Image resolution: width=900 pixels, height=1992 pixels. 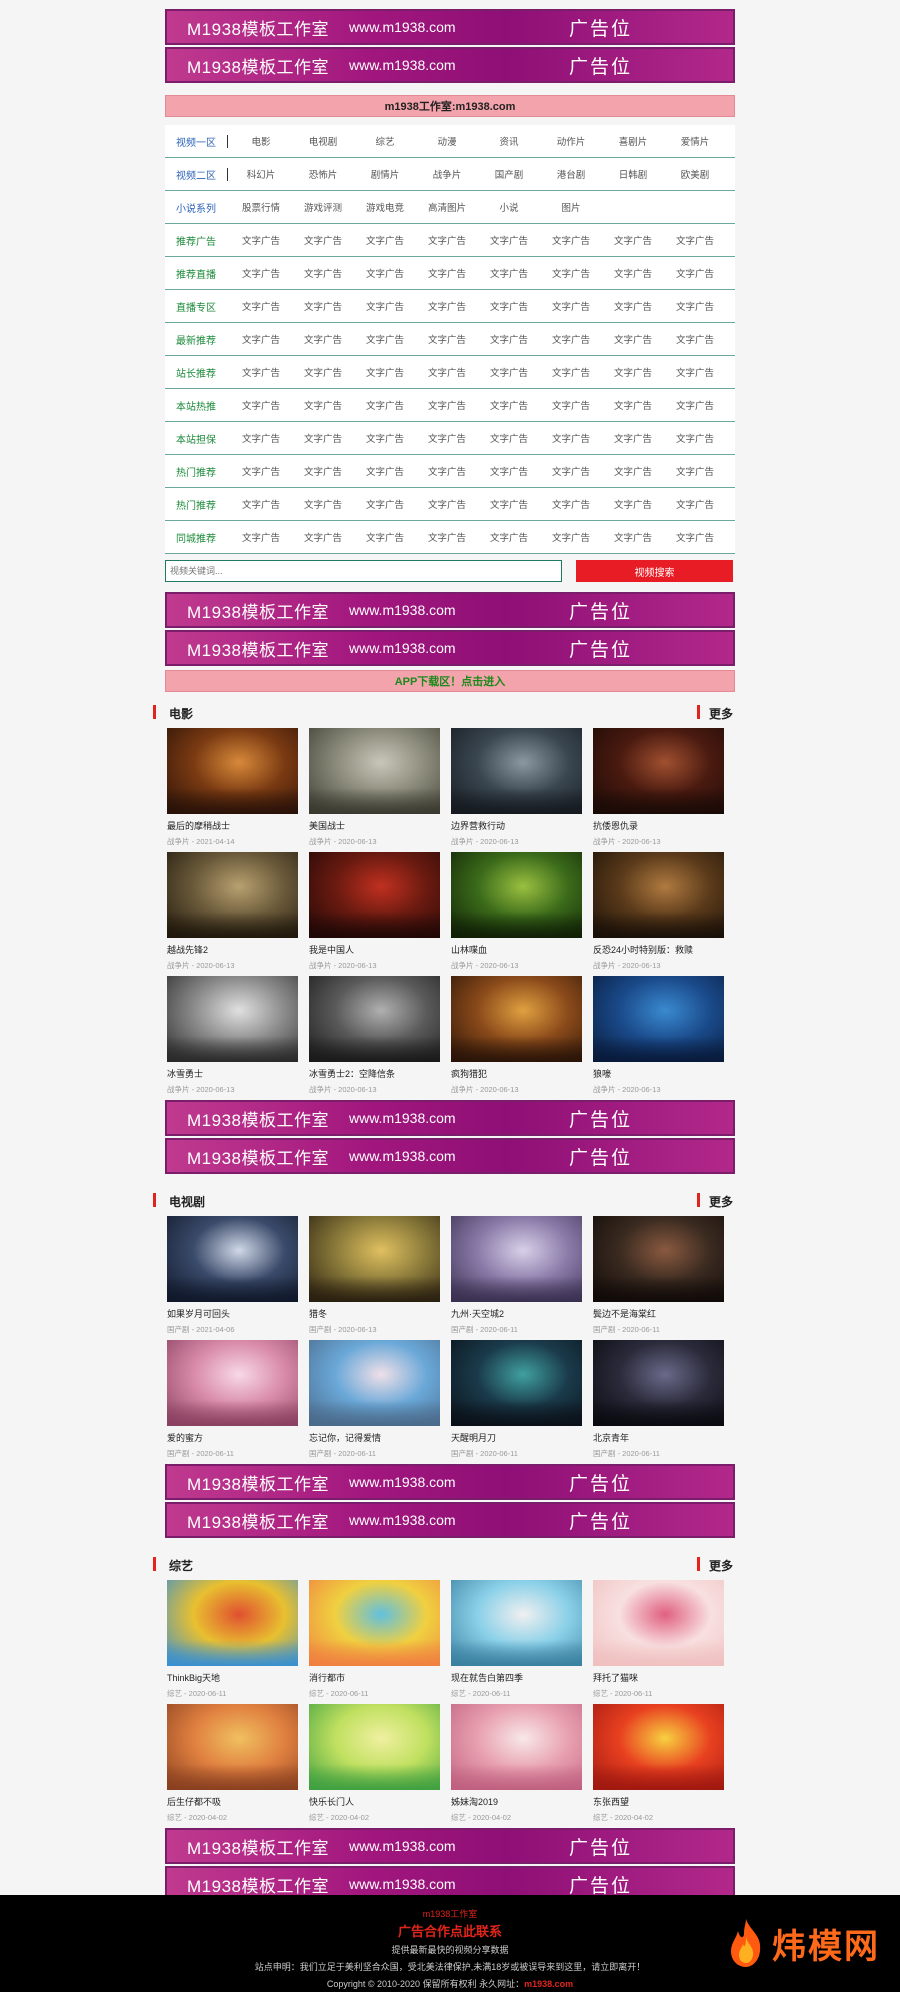 What do you see at coordinates (261, 141) in the screenshot?
I see `nav-link: 电影` at bounding box center [261, 141].